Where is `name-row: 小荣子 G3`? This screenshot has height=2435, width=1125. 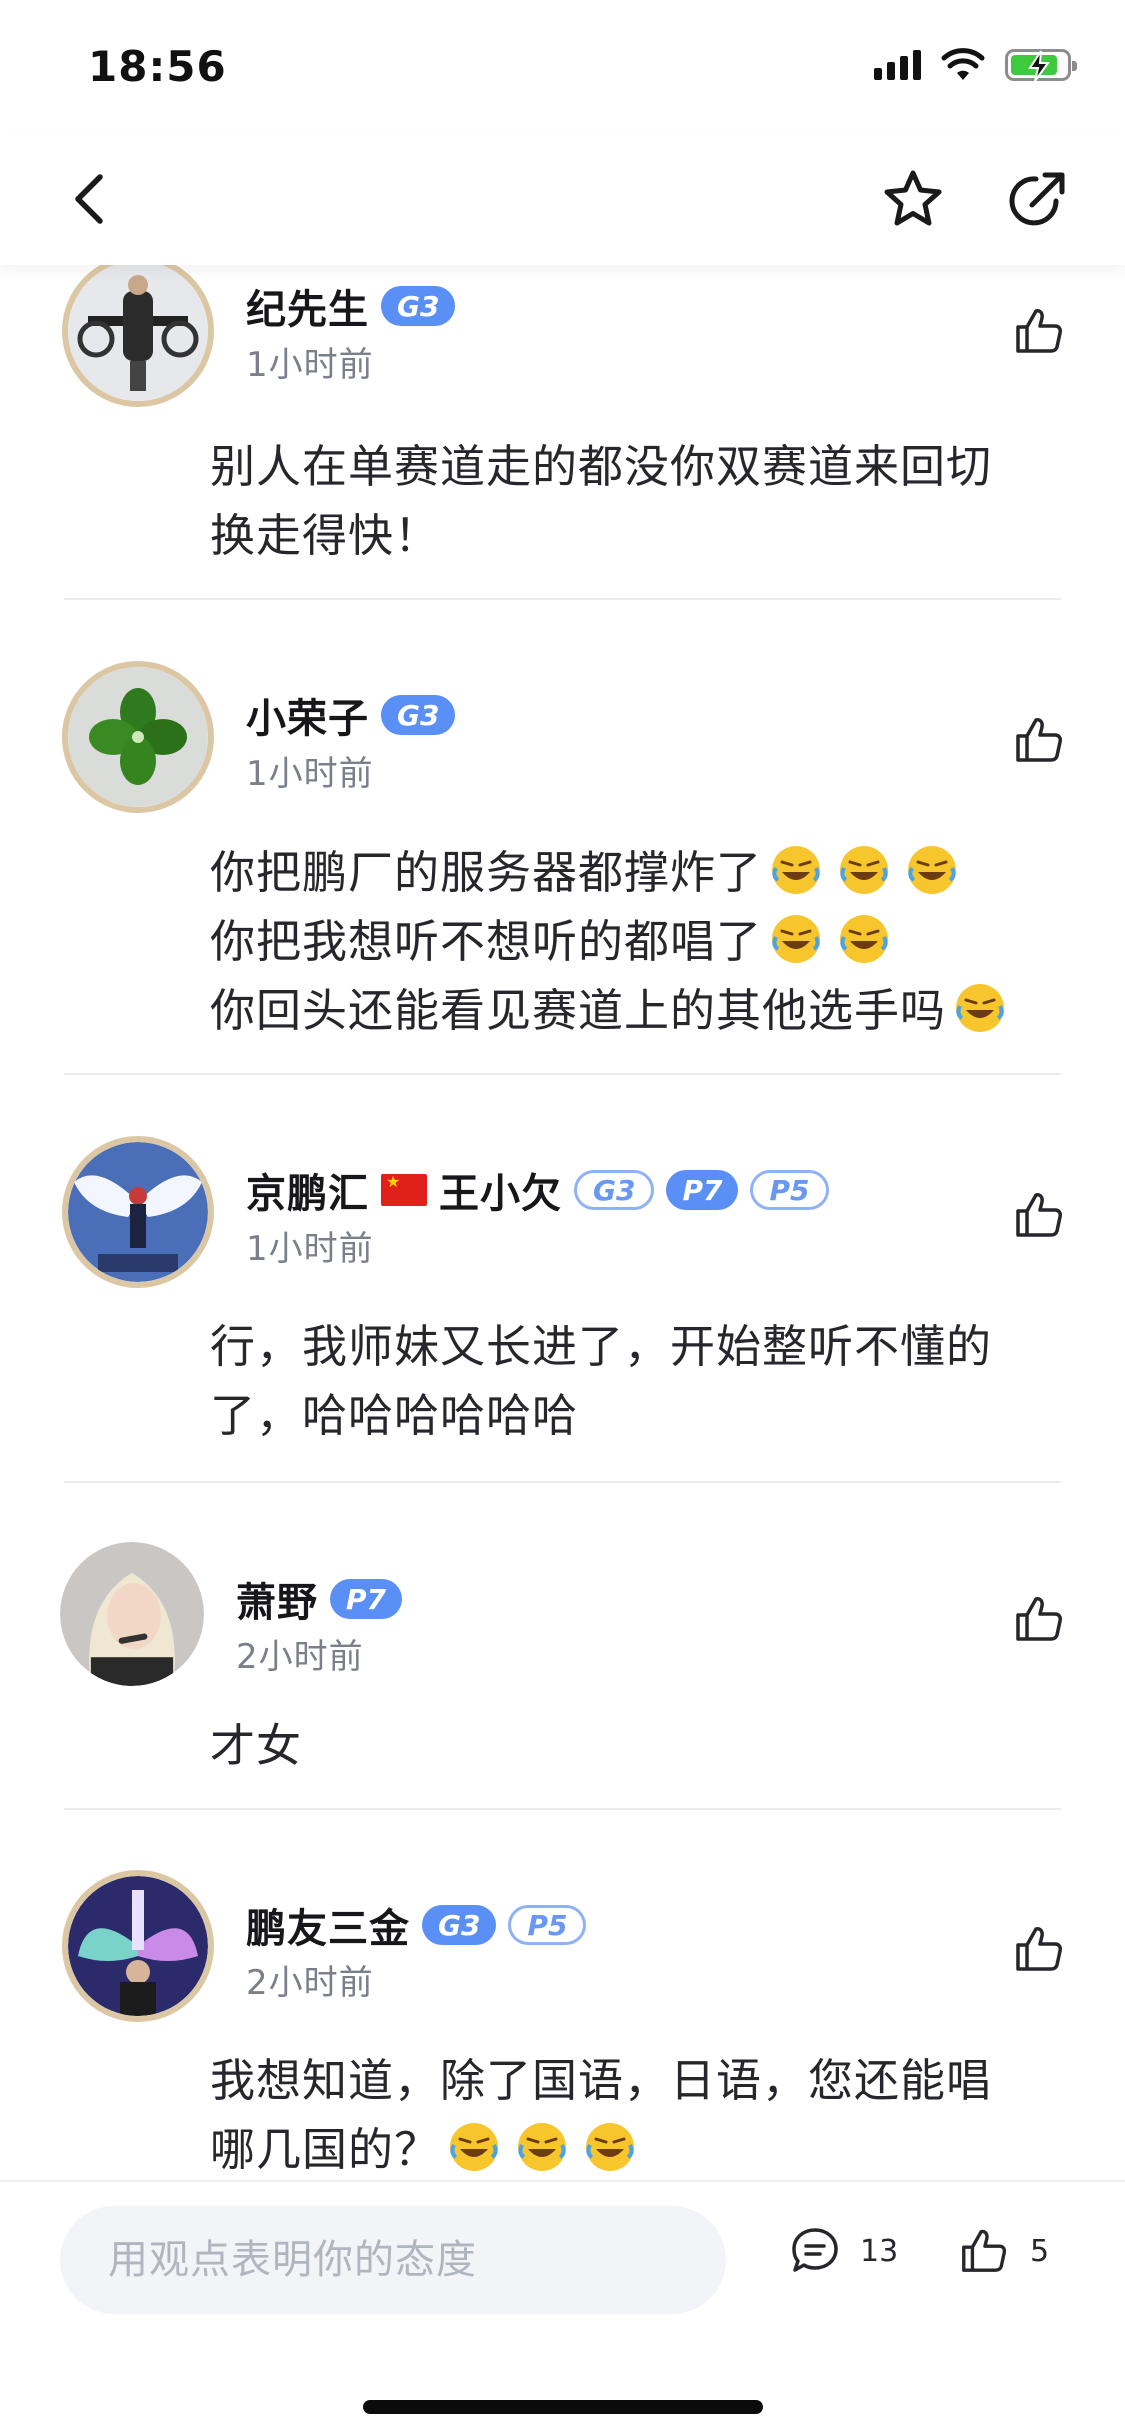
name-row: 小荣子 G3 is located at coordinates (351, 715).